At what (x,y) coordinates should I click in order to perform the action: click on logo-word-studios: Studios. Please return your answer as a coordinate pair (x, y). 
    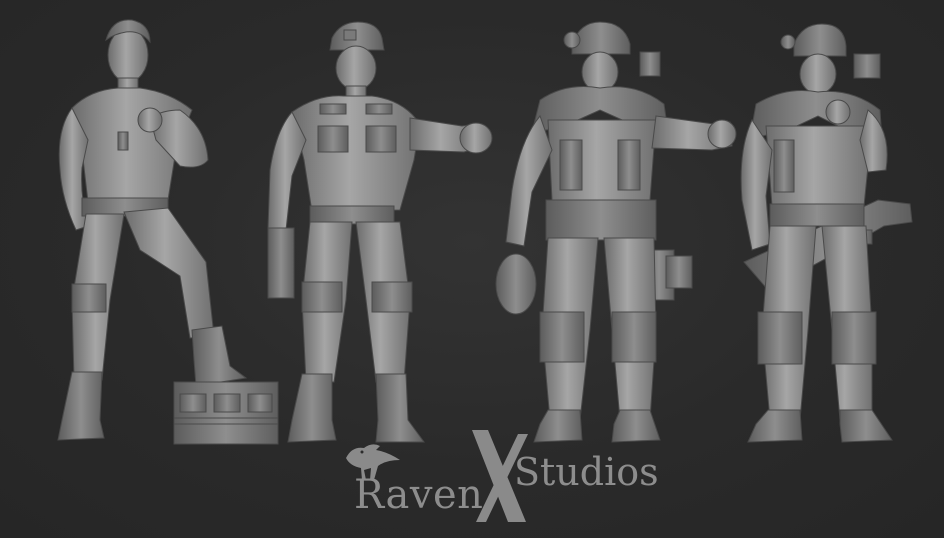
    Looking at the image, I should click on (586, 472).